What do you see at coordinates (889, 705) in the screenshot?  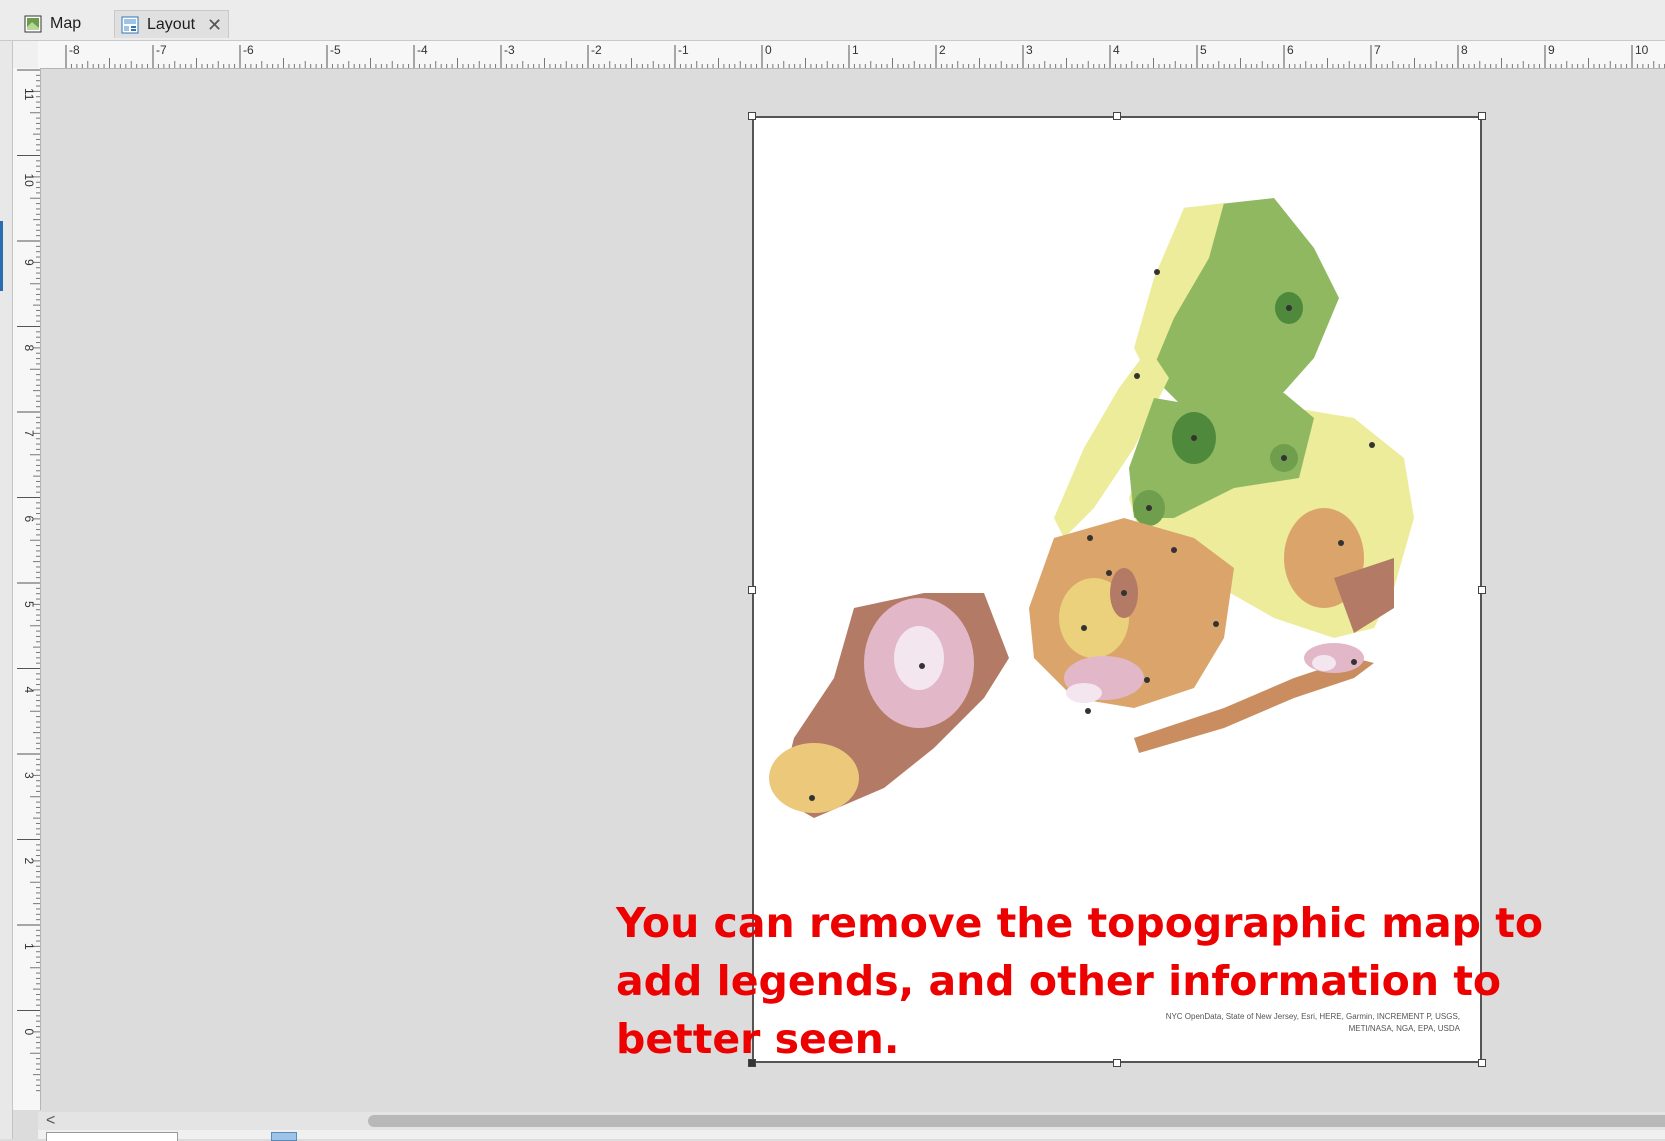 I see `map-staten-island` at bounding box center [889, 705].